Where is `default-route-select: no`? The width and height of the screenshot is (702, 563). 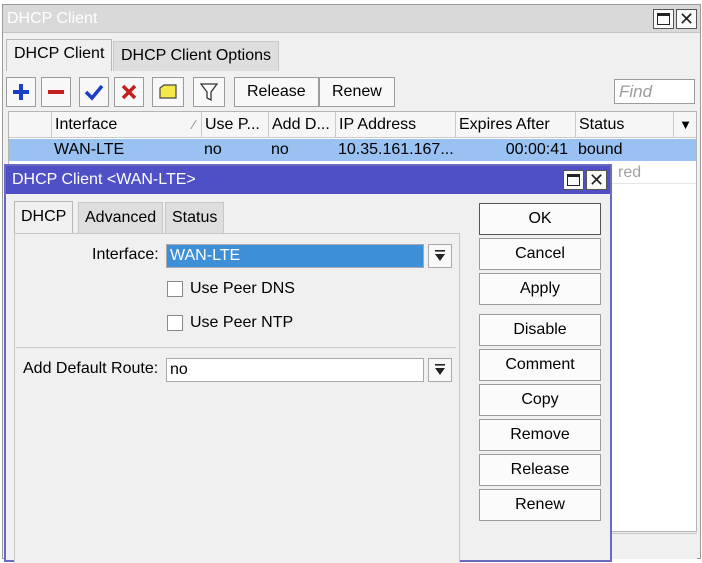
default-route-select: no is located at coordinates (295, 370).